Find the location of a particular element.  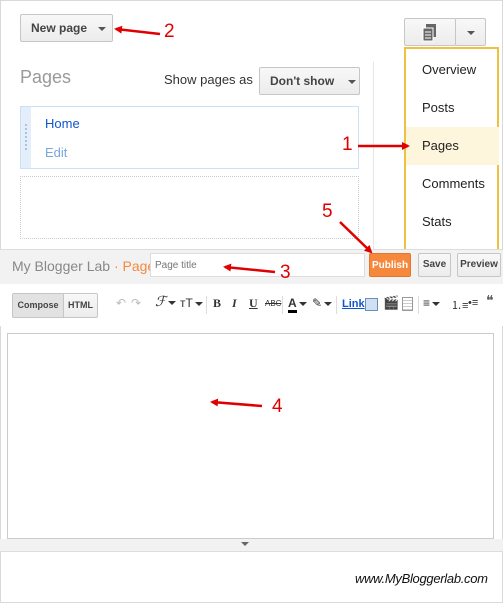

annotation-label-2: 2 is located at coordinates (169, 31).